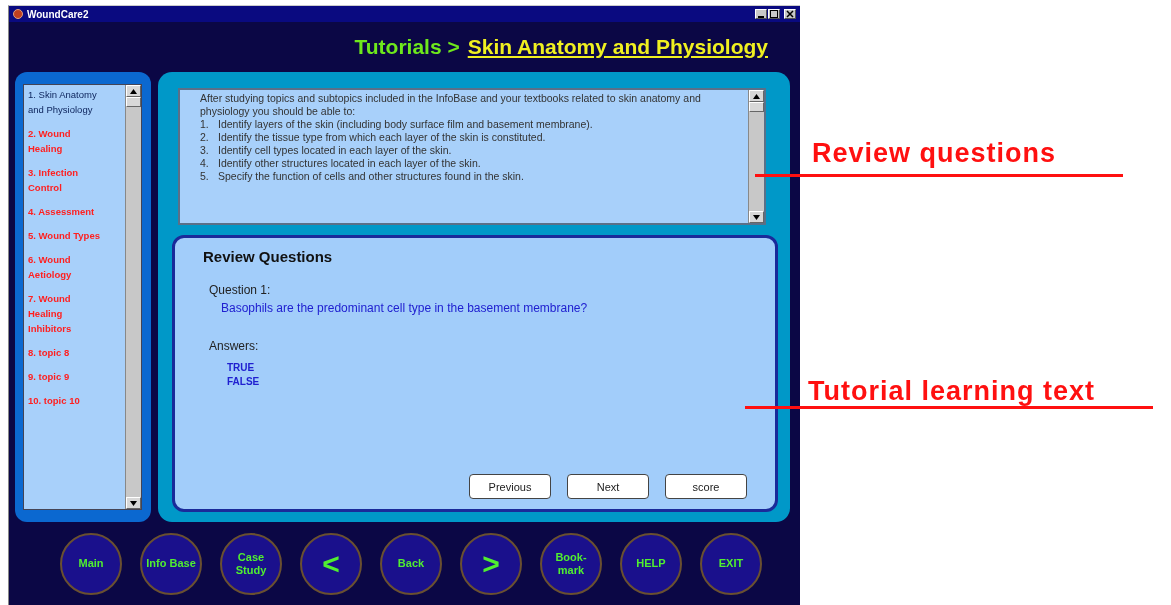  What do you see at coordinates (171, 563) in the screenshot?
I see `nav-button: Info Base` at bounding box center [171, 563].